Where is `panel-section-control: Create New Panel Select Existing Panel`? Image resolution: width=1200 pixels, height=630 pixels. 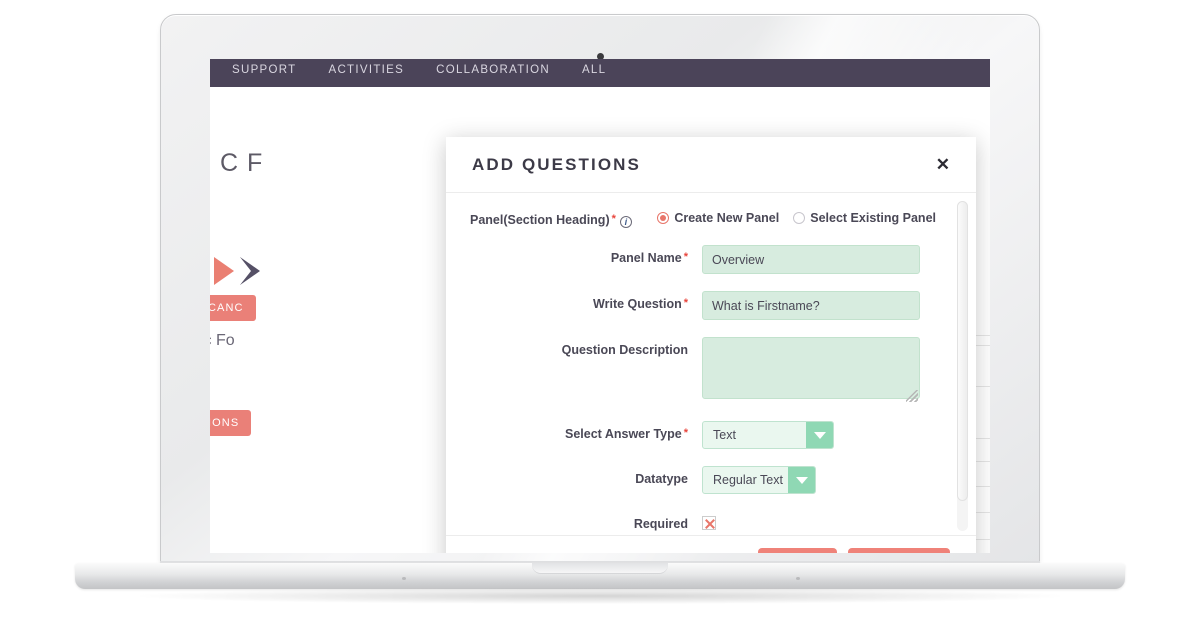
panel-section-control: Create New Panel Select Existing Panel is located at coordinates (803, 216).